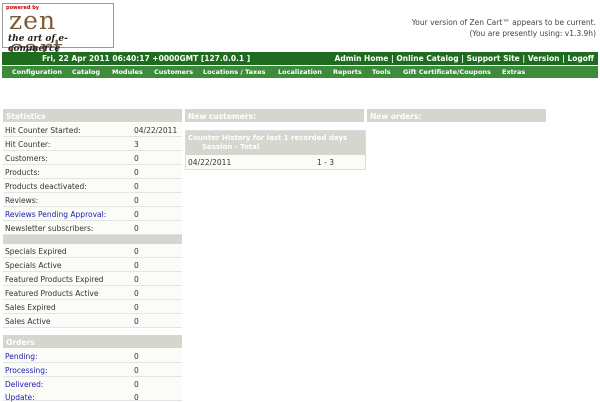 This screenshot has width=600, height=402. What do you see at coordinates (222, 116) in the screenshot?
I see `new-customers-title: New customers:` at bounding box center [222, 116].